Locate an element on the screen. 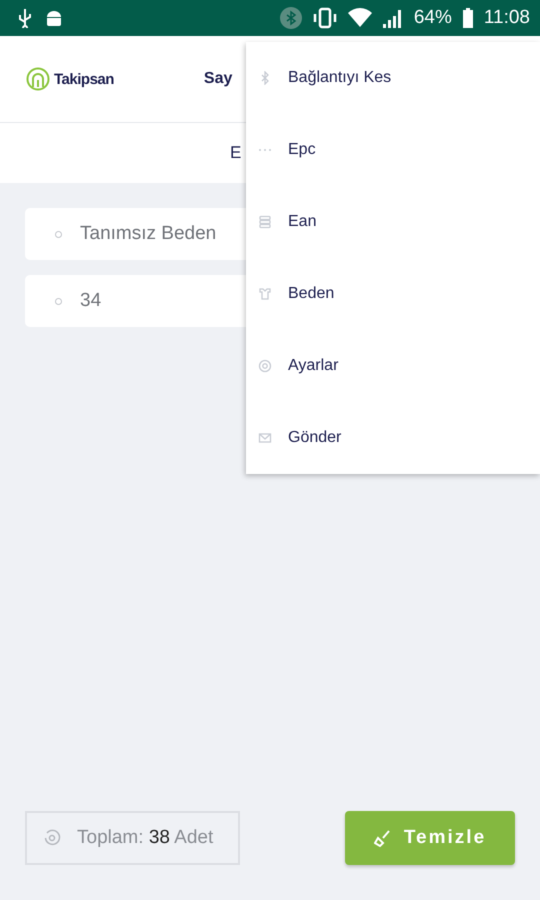  logo-icon is located at coordinates (38, 79).